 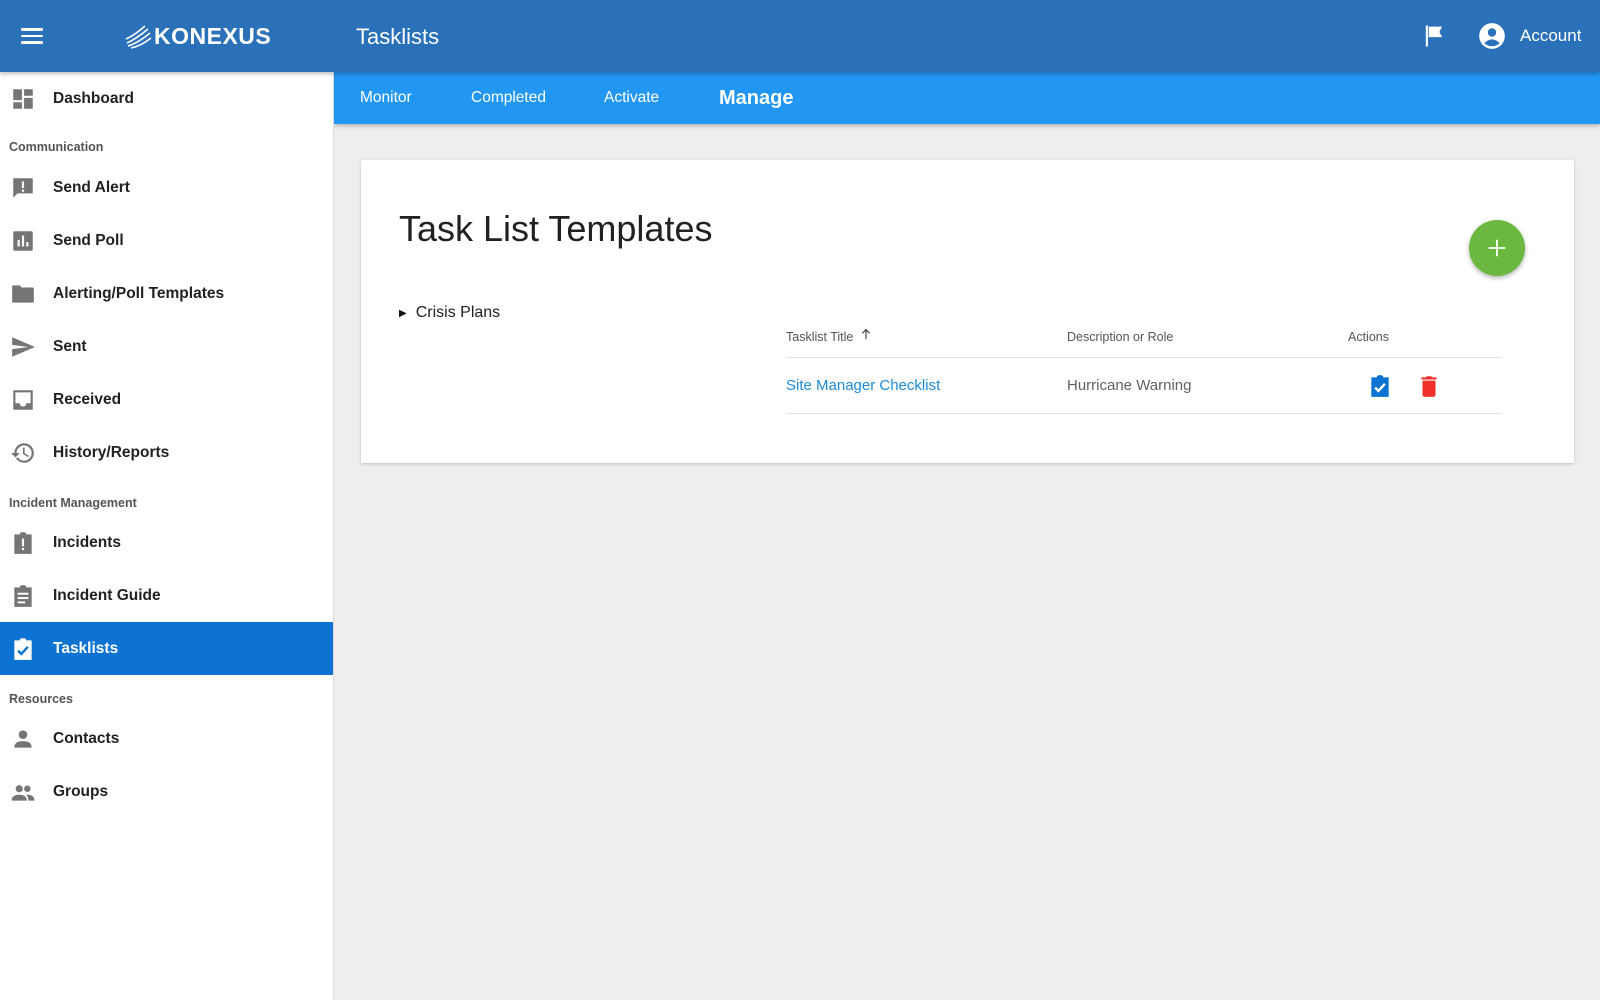 What do you see at coordinates (86, 648) in the screenshot?
I see `sidebar-item-label: Tasklists` at bounding box center [86, 648].